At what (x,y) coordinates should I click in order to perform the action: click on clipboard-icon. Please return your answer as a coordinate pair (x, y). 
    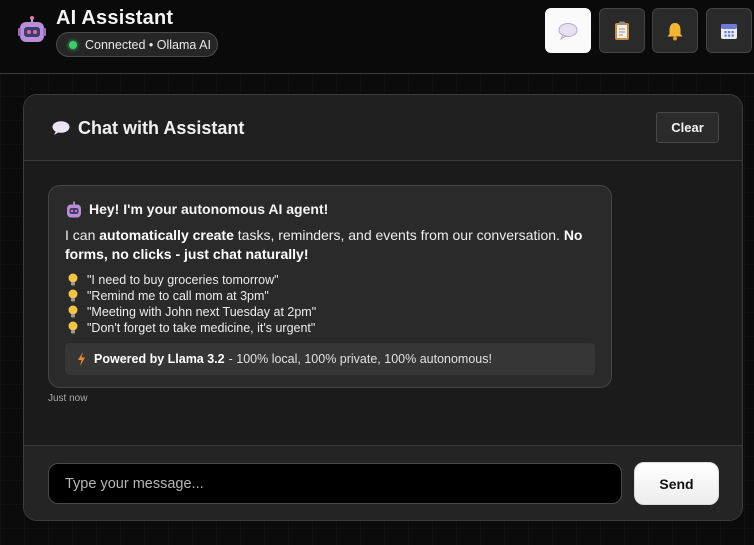
    Looking at the image, I should click on (622, 30).